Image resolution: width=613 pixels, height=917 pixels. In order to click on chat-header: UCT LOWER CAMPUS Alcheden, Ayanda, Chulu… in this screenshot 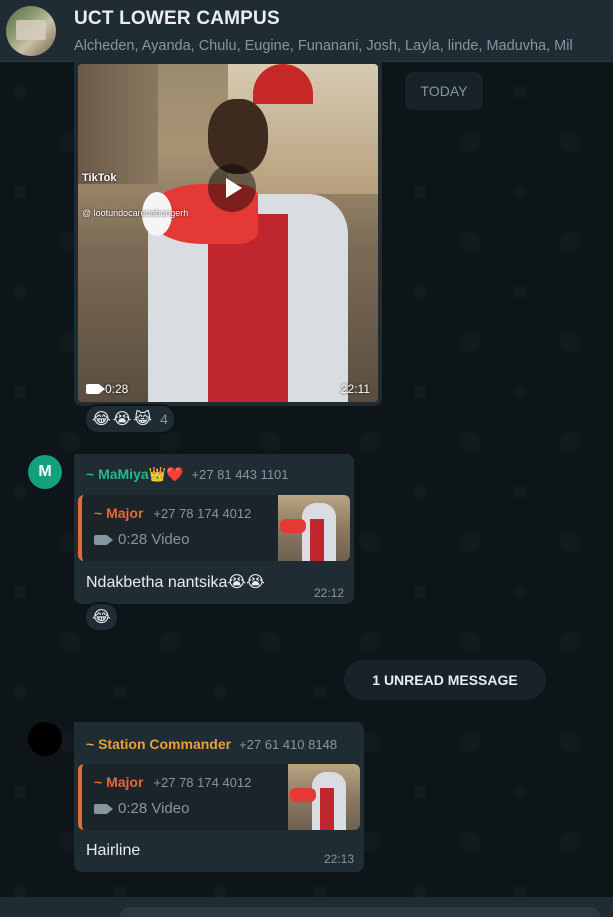, I will do `click(306, 31)`.